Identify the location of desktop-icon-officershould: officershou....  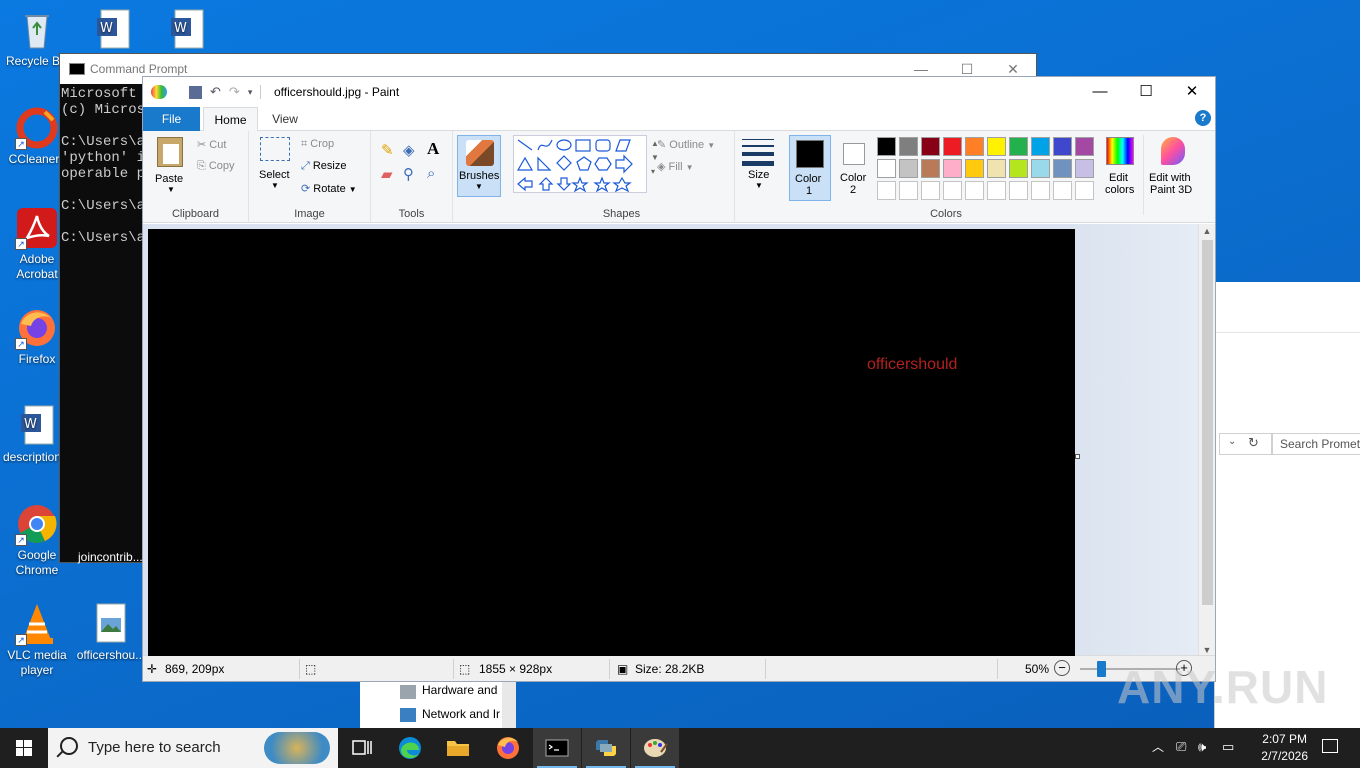
(111, 632).